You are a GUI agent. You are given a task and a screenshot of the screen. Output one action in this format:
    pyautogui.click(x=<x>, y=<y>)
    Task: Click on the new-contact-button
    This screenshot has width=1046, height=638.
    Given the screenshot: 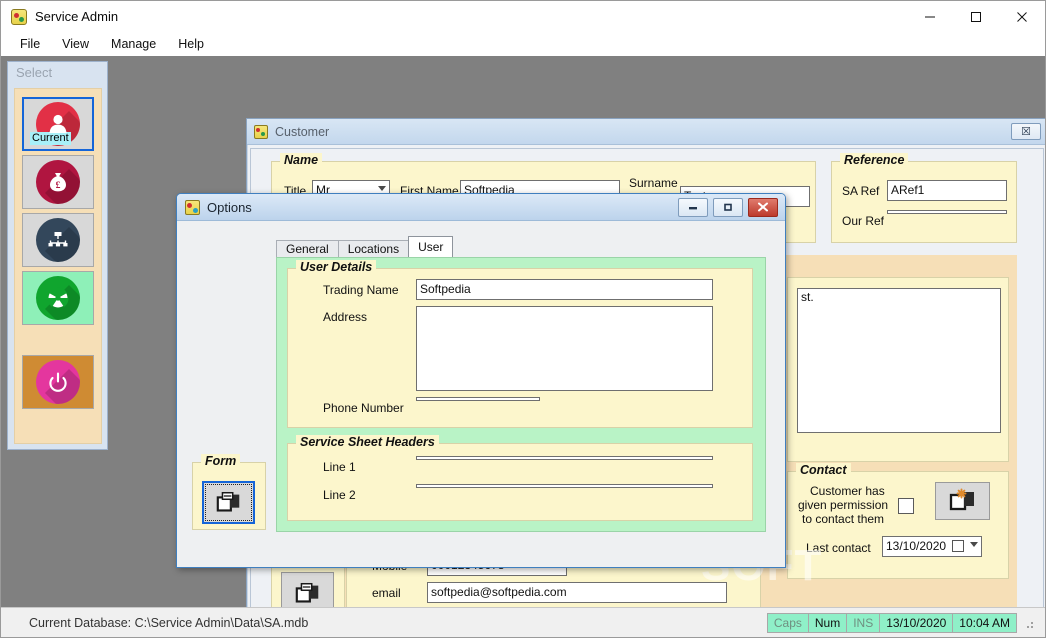 What is the action you would take?
    pyautogui.click(x=962, y=501)
    